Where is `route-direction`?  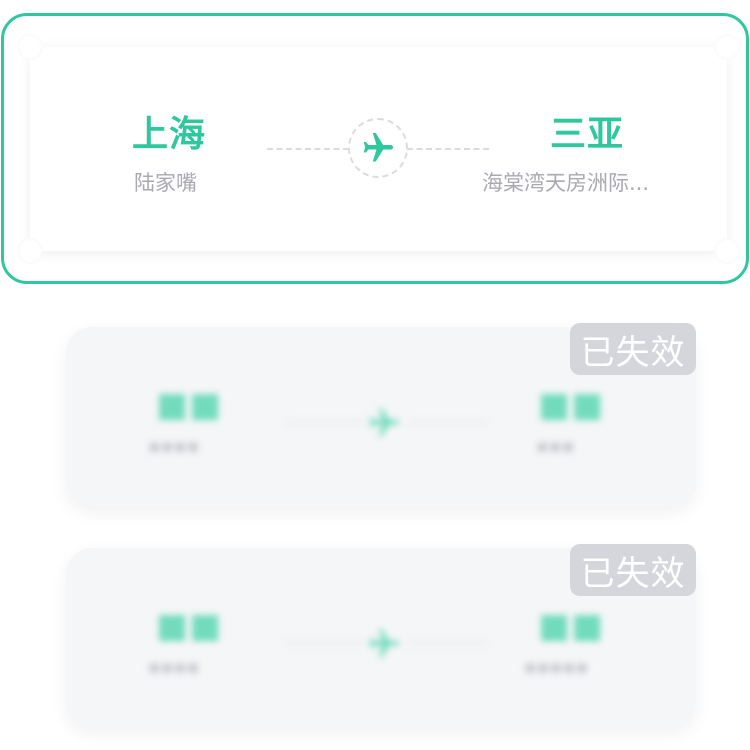
route-direction is located at coordinates (378, 148).